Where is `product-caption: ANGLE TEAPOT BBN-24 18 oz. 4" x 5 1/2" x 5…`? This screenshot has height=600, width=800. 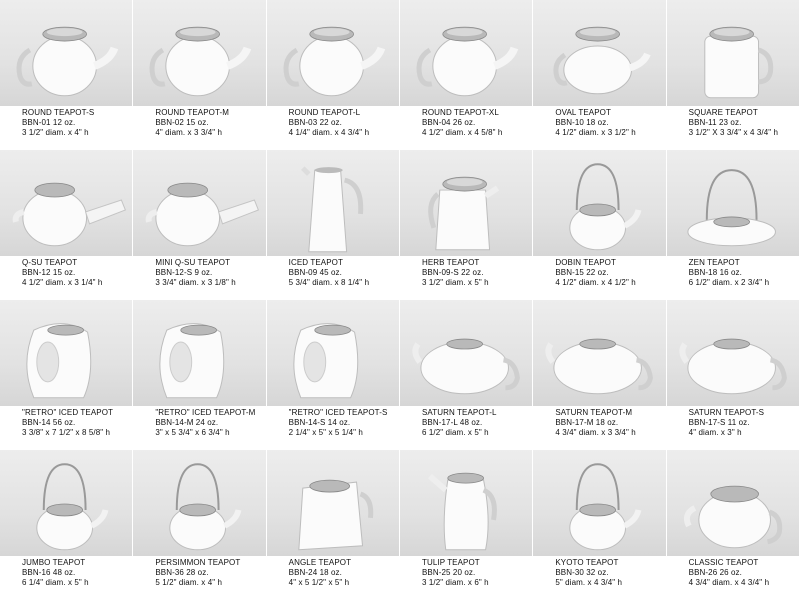 product-caption: ANGLE TEAPOT BBN-24 18 oz. 4" x 5 1/2" x 5… is located at coordinates (343, 573).